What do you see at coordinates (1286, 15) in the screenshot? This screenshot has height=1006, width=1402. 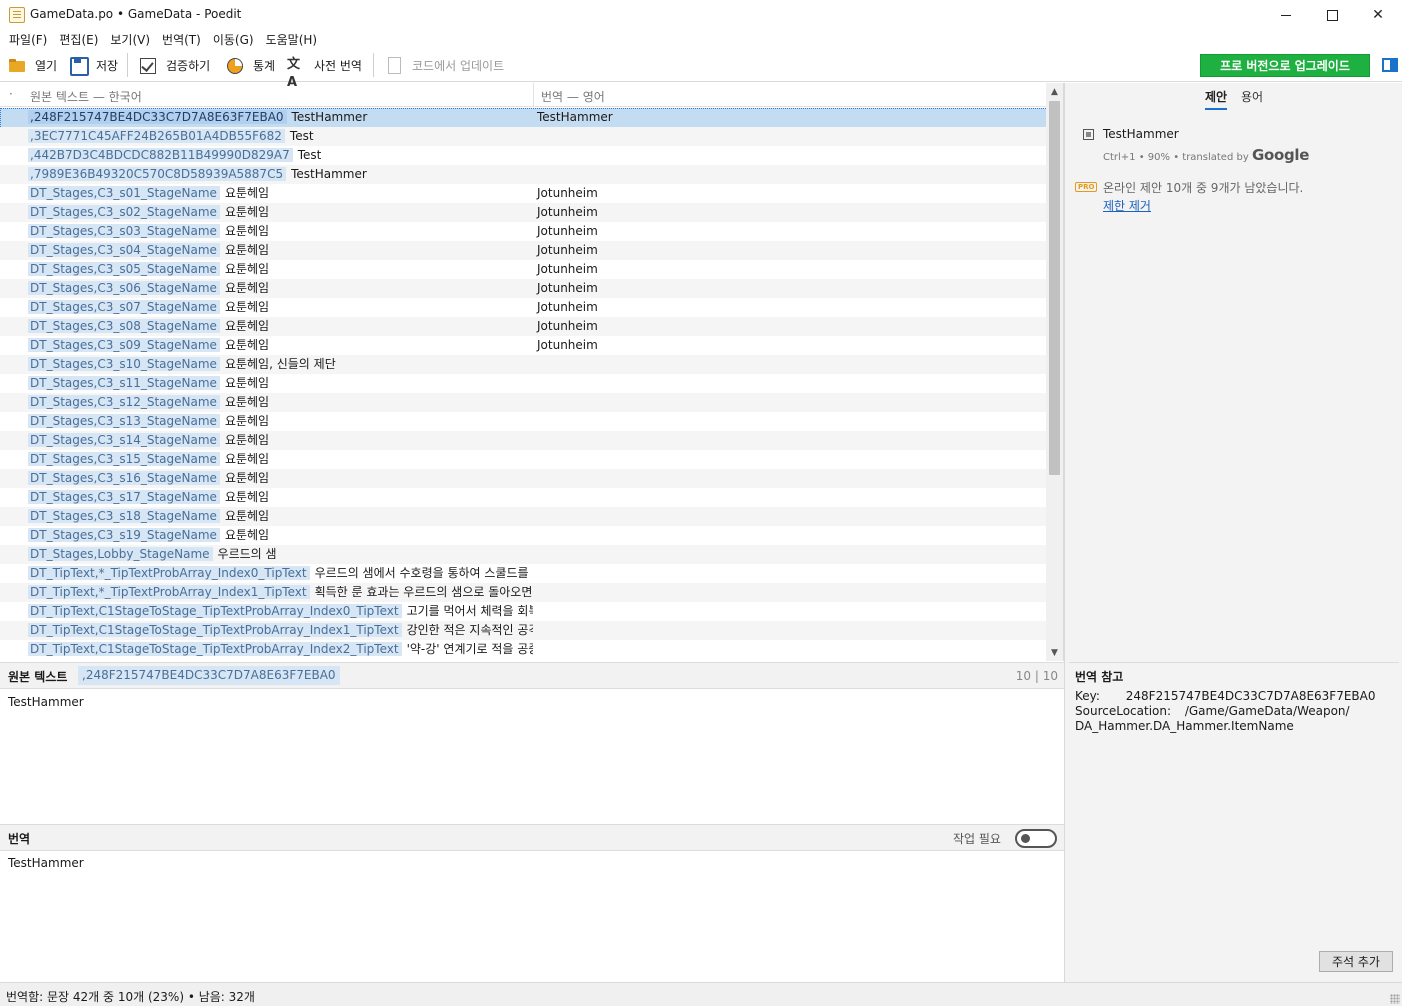 I see `minimize-button` at bounding box center [1286, 15].